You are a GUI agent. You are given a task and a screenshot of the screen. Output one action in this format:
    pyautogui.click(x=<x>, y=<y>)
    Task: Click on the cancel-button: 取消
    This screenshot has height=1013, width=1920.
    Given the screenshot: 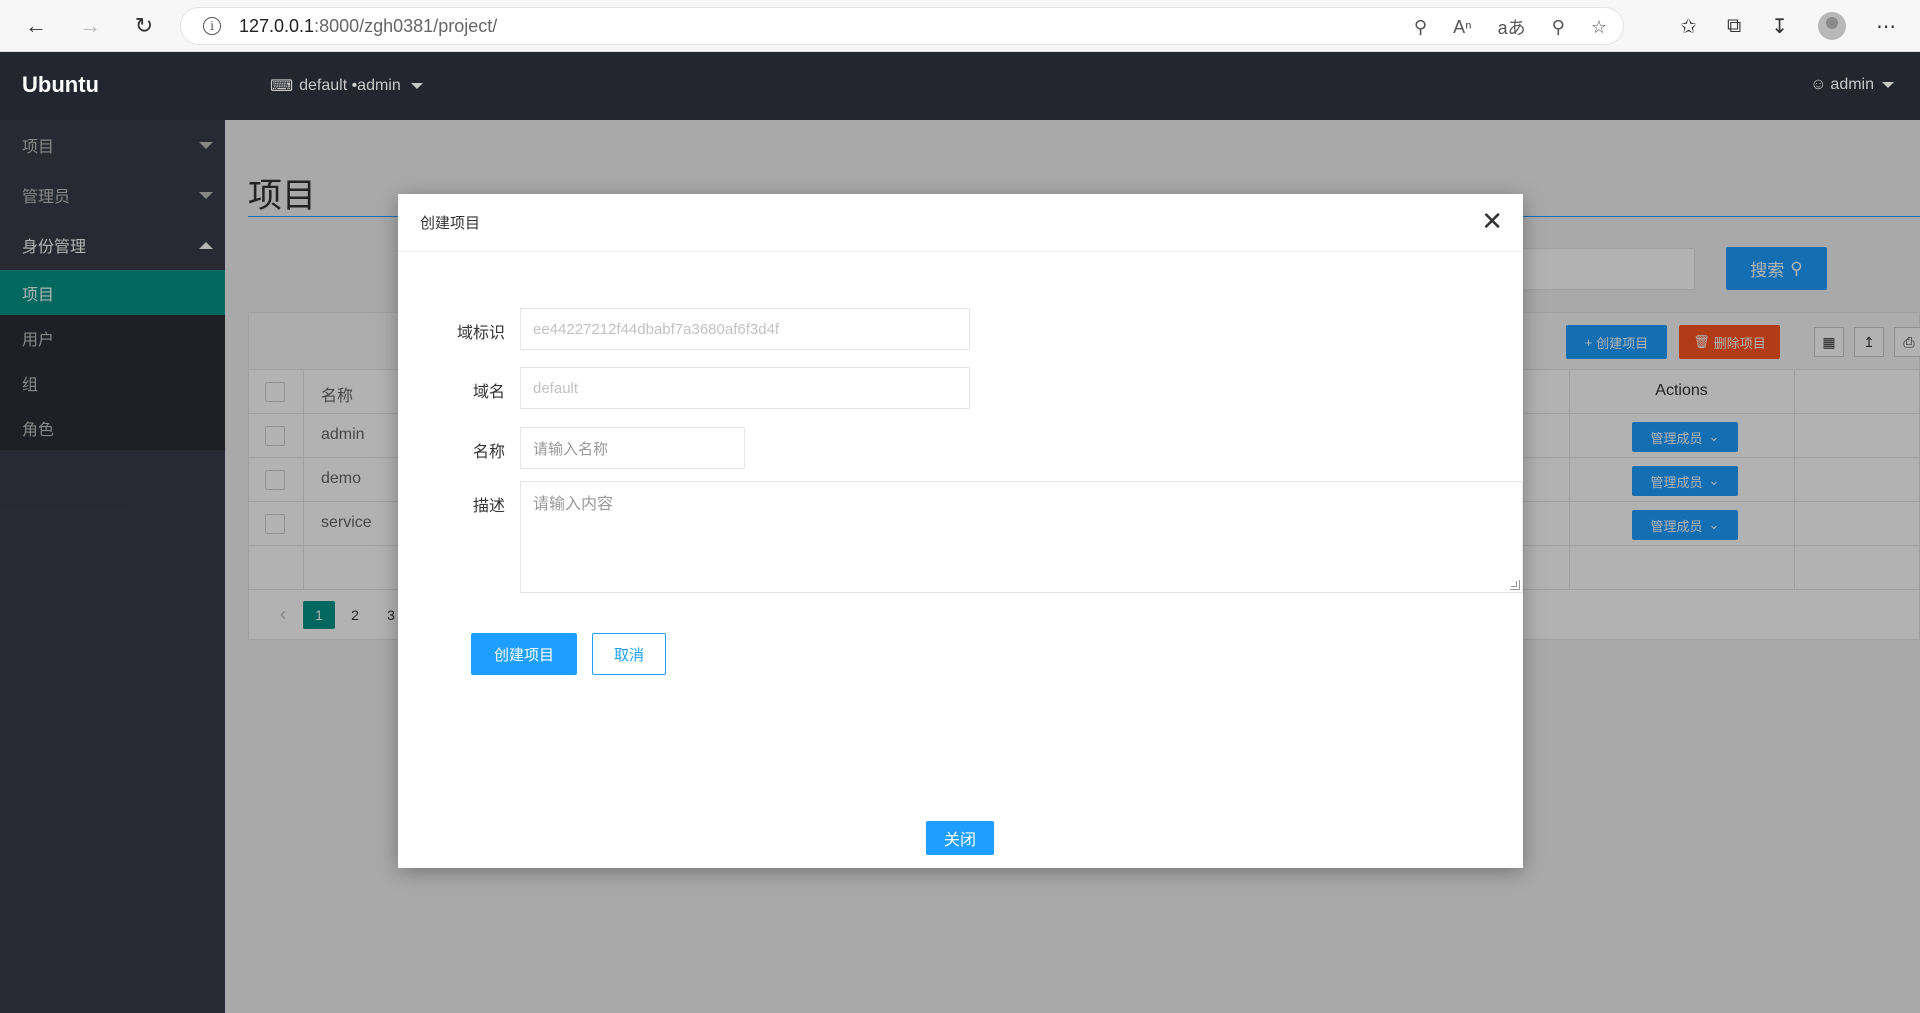 What is the action you would take?
    pyautogui.click(x=629, y=654)
    